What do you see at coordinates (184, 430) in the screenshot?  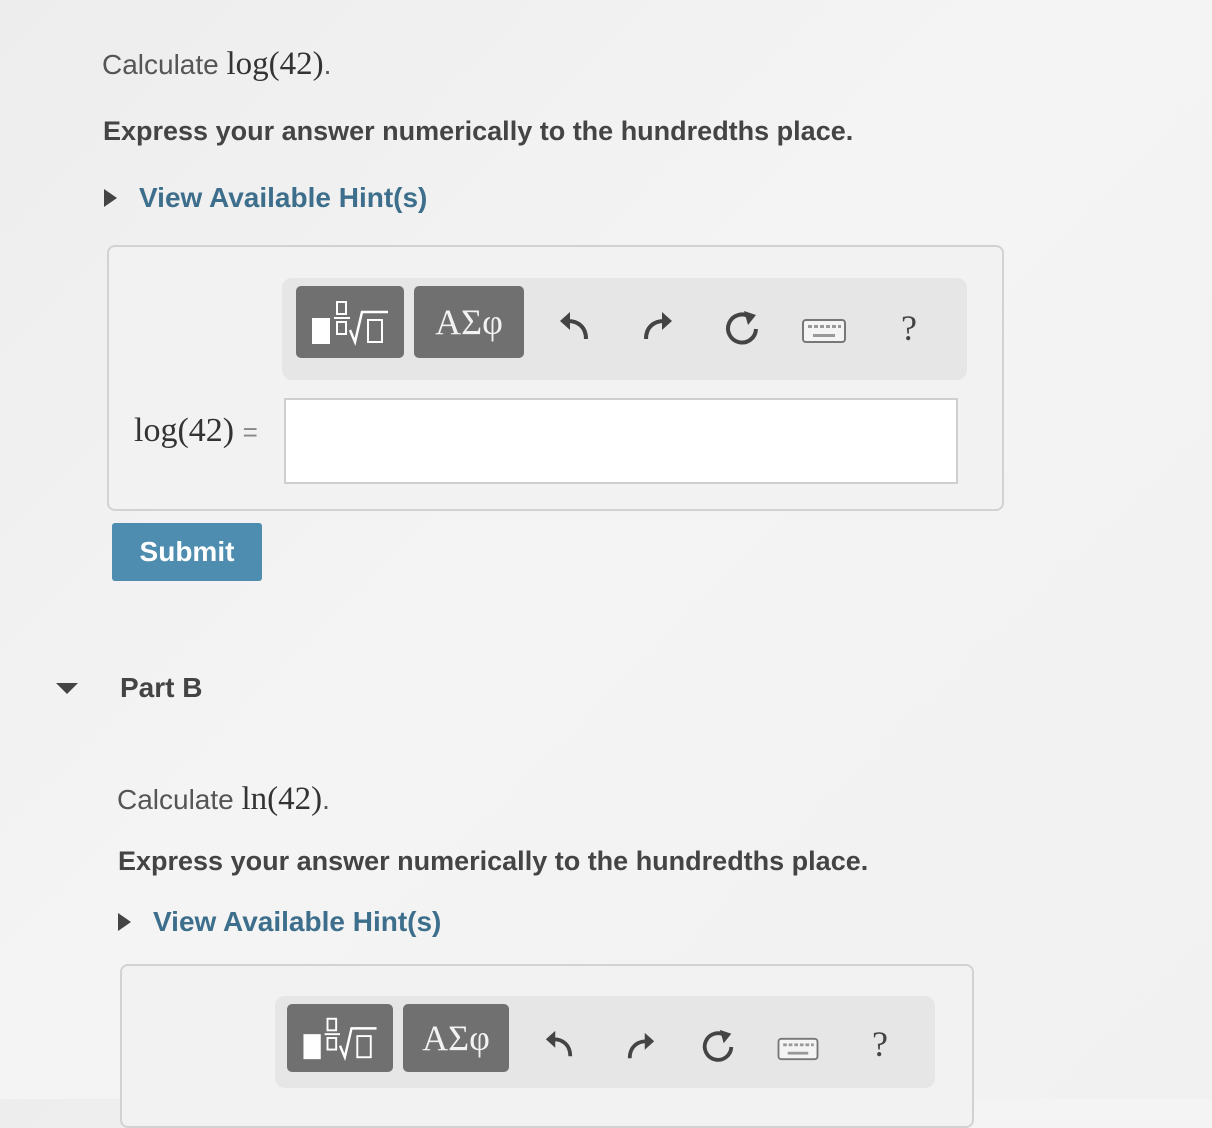 I see `equation-expression: log(42)` at bounding box center [184, 430].